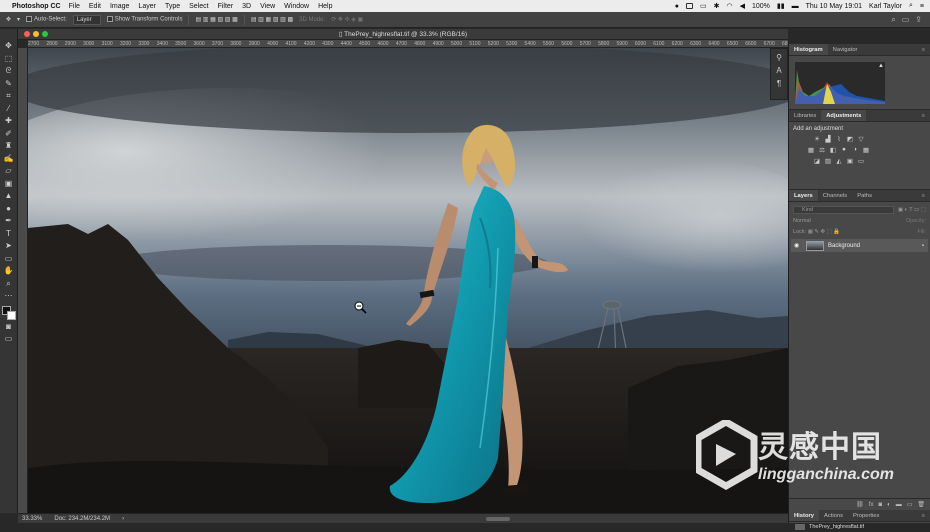 This screenshot has height=532, width=930. Describe the element at coordinates (172, 6) in the screenshot. I see `menu-type: Type` at that location.